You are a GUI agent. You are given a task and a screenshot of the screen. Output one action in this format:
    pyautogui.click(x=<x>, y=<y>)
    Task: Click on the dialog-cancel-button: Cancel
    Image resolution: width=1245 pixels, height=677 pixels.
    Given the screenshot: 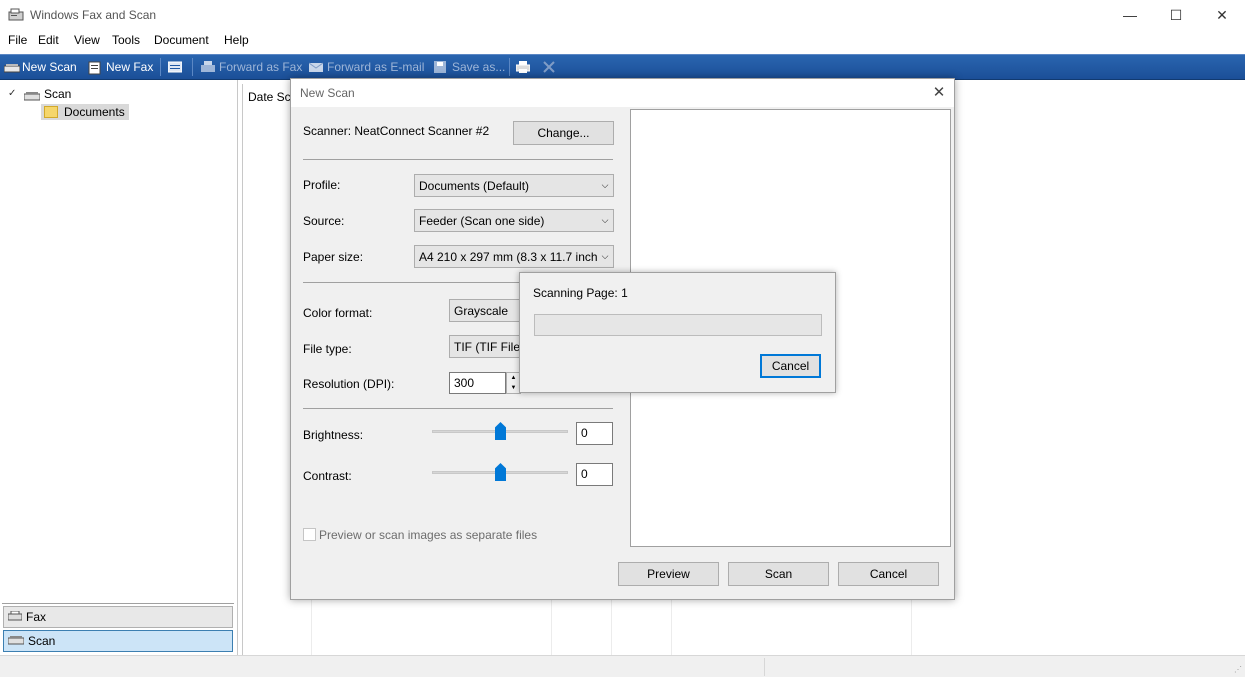 What is the action you would take?
    pyautogui.click(x=888, y=574)
    